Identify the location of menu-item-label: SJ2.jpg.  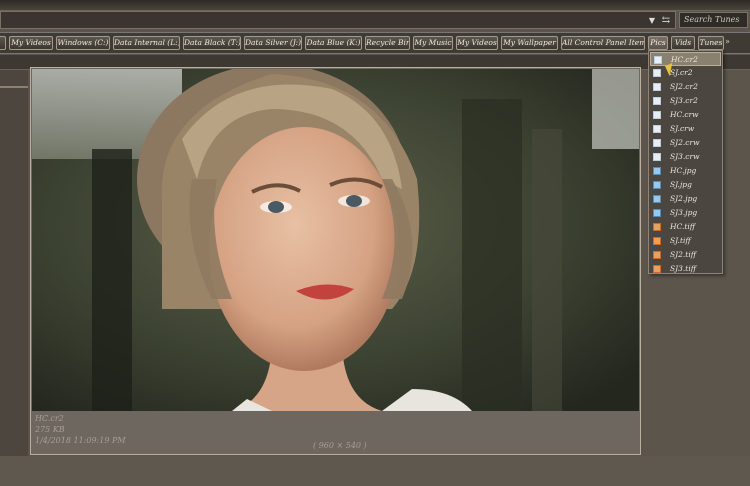
(684, 198).